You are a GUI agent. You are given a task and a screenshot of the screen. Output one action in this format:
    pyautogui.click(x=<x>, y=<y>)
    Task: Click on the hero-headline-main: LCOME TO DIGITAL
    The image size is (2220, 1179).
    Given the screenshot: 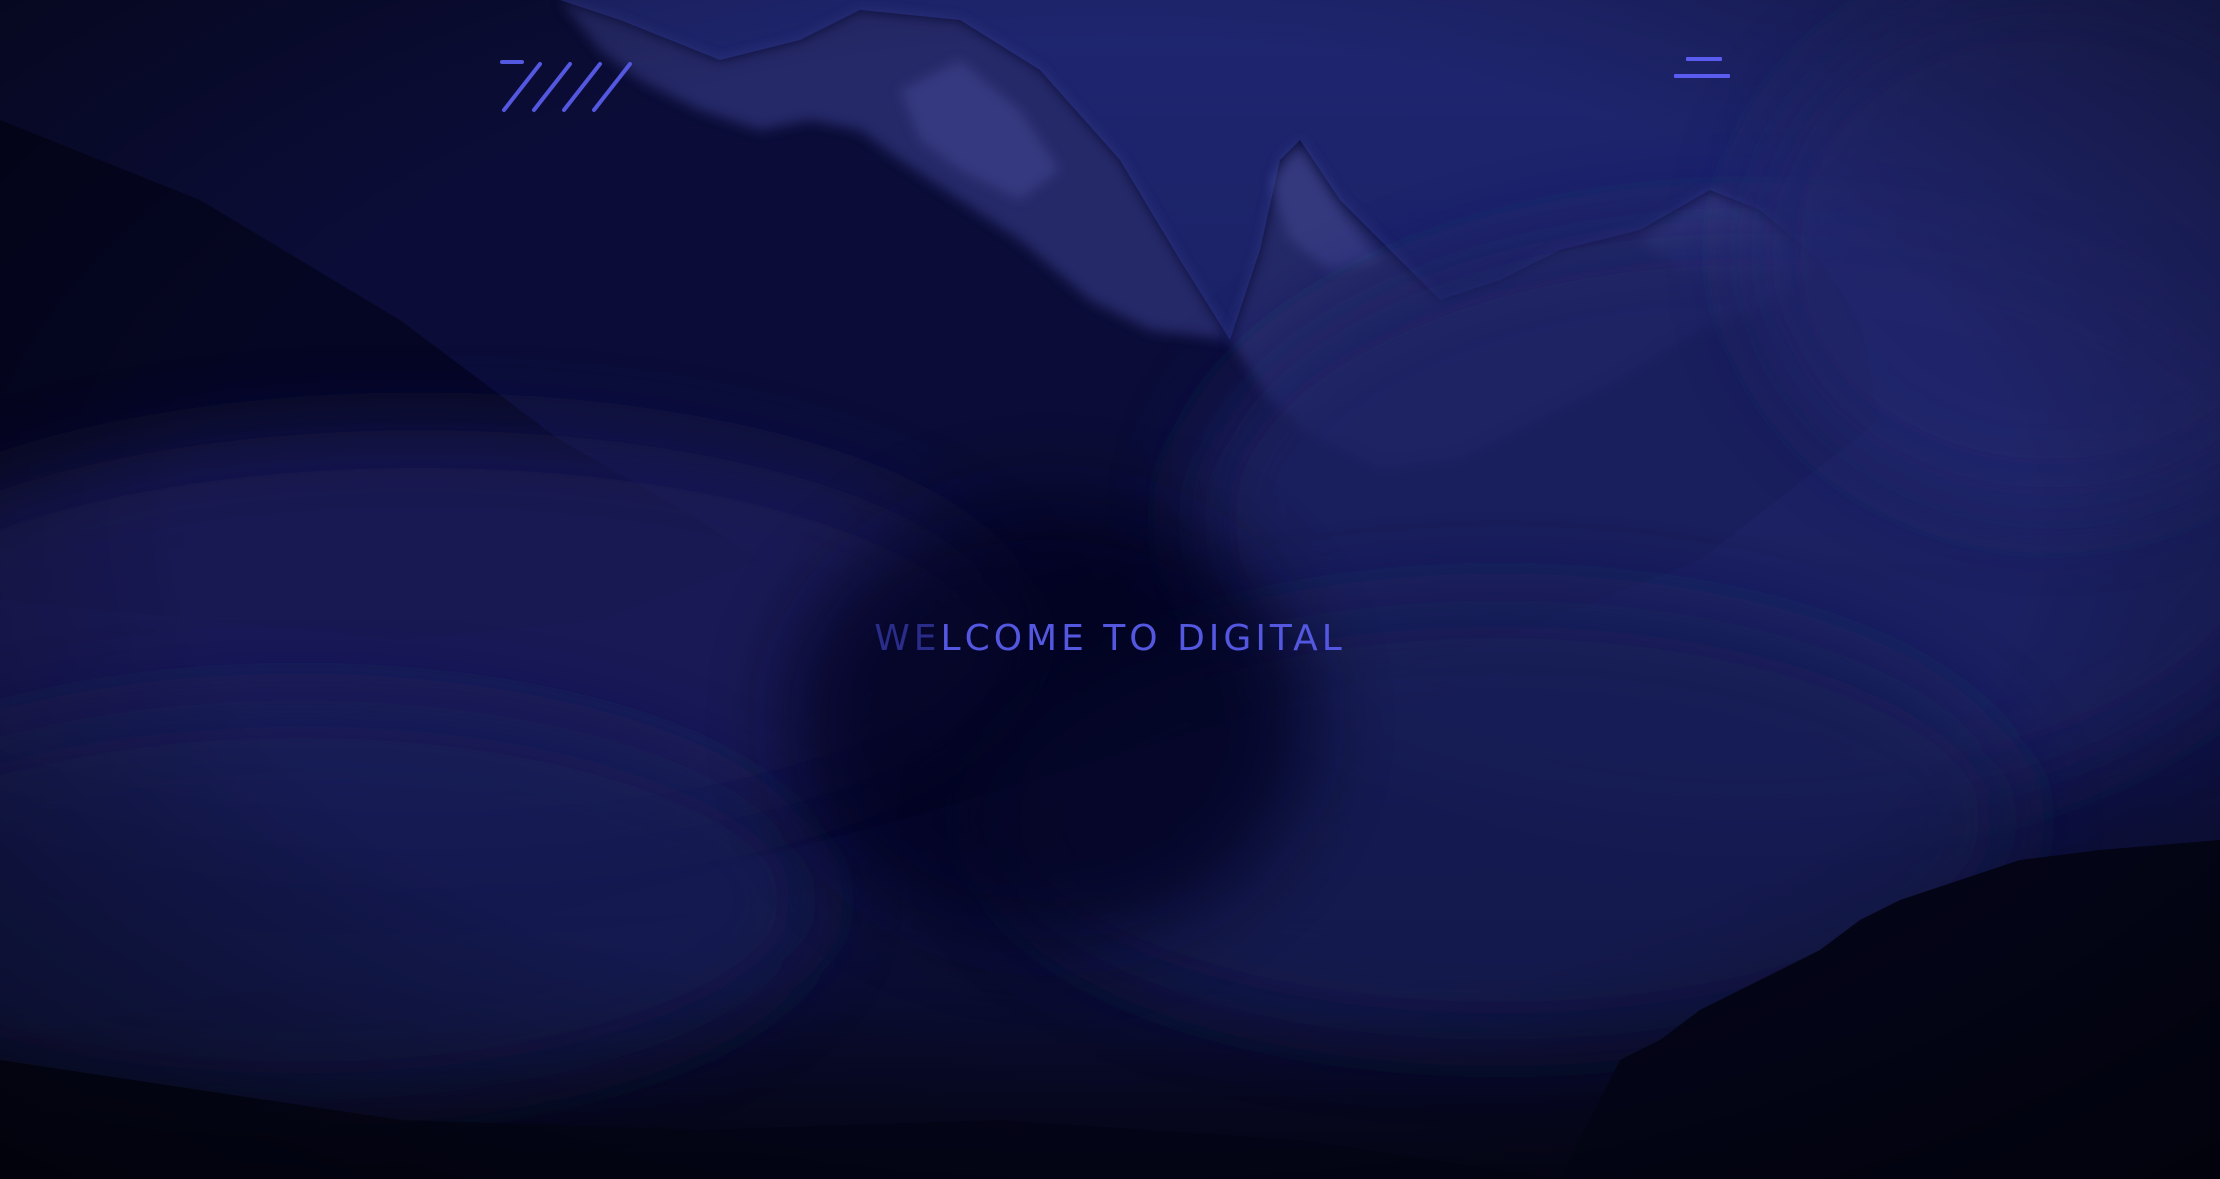 What is the action you would take?
    pyautogui.click(x=1143, y=638)
    